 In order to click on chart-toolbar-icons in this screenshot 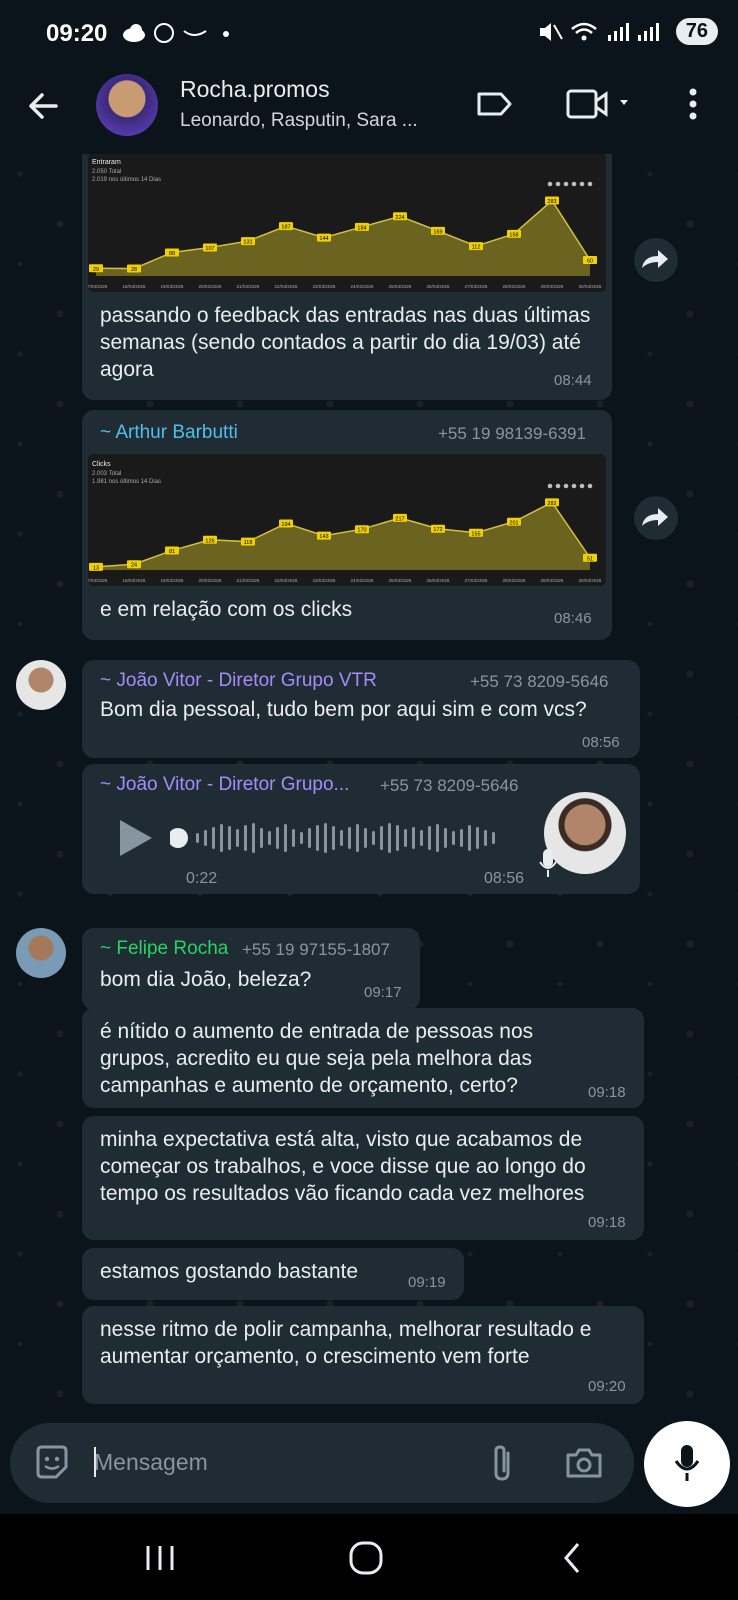, I will do `click(570, 184)`.